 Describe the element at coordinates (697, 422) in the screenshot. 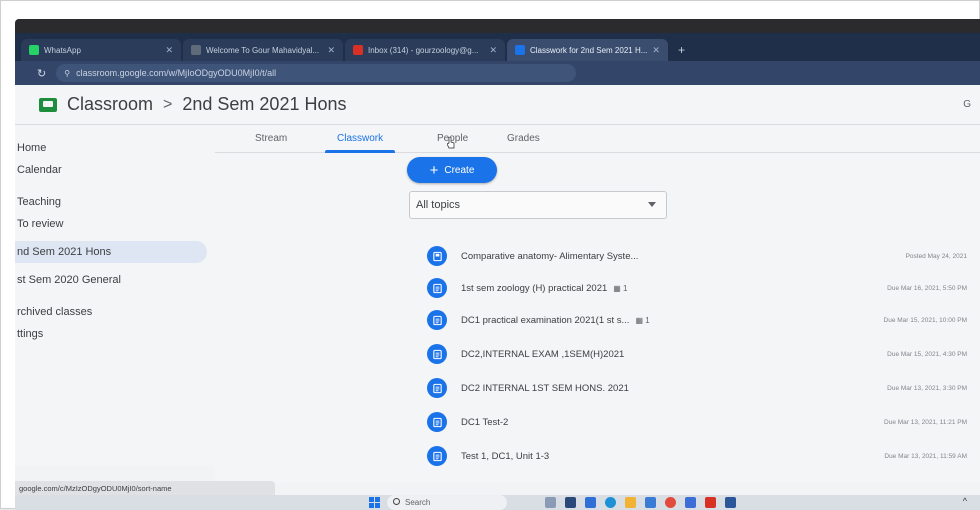

I see `classwork-item: DC1 Test-2 Due Mar 13, 2021, 11:21 PM` at that location.